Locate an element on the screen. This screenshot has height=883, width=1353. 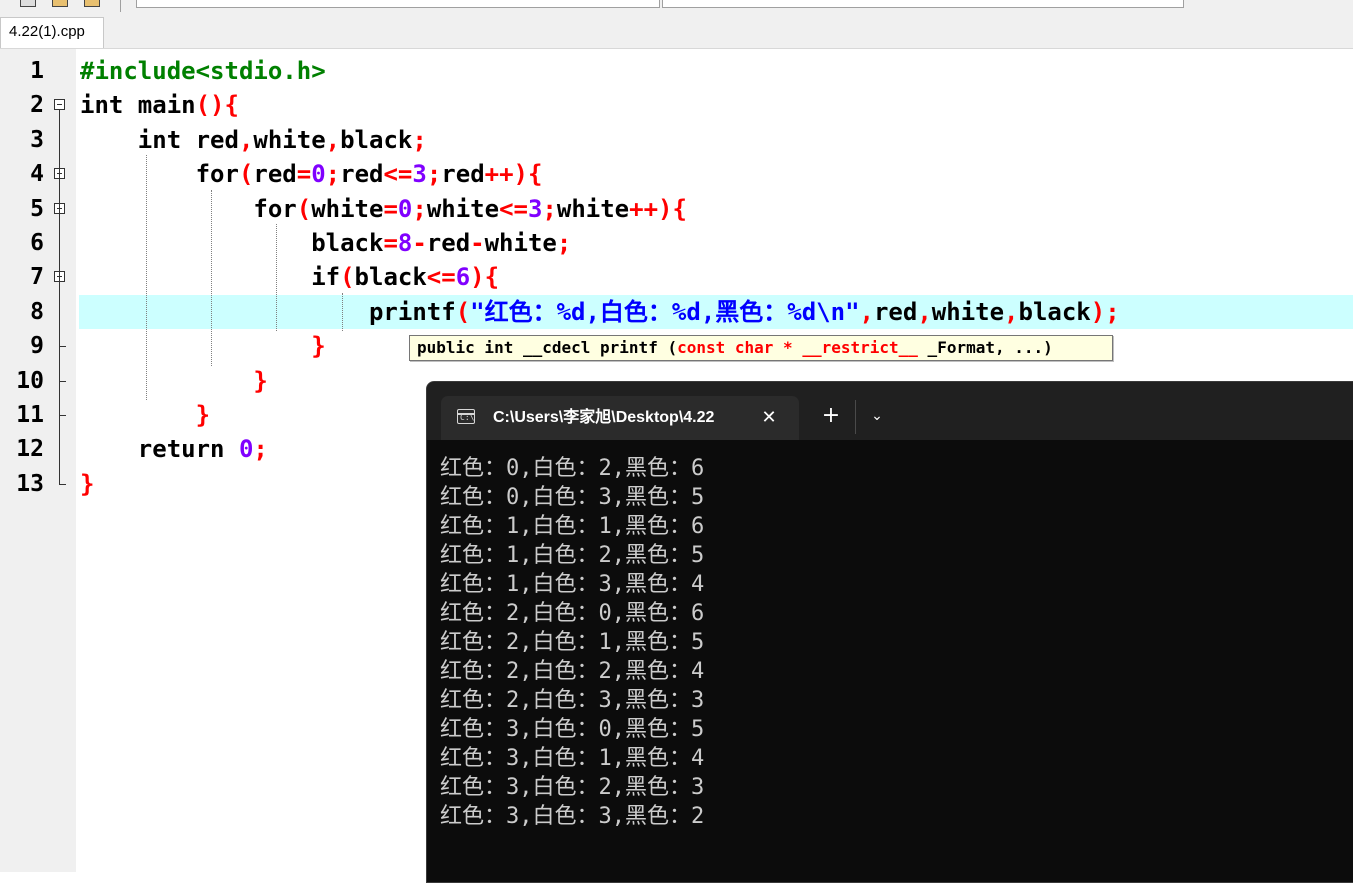
terminal-output-line: 红色：3,白色：3,黑色：2 is located at coordinates (572, 816).